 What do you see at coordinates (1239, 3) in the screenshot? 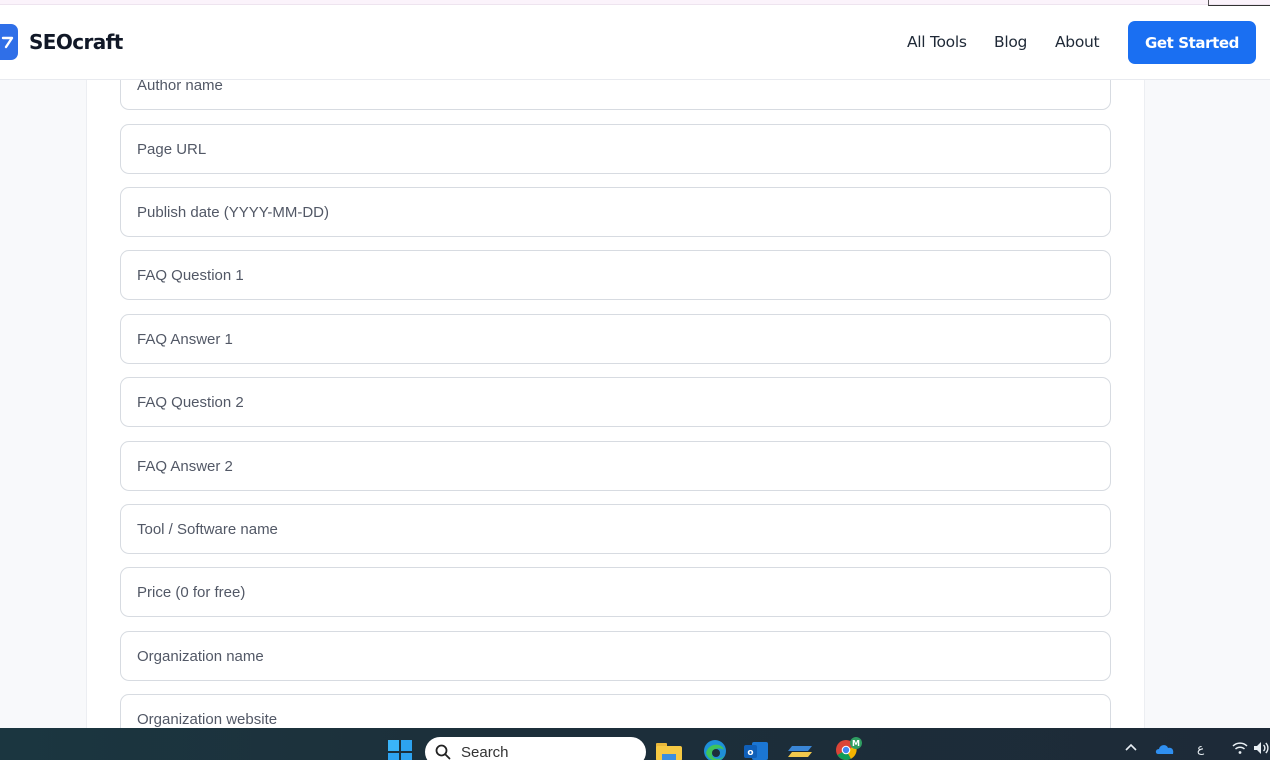
I see `window-corner-fragment` at bounding box center [1239, 3].